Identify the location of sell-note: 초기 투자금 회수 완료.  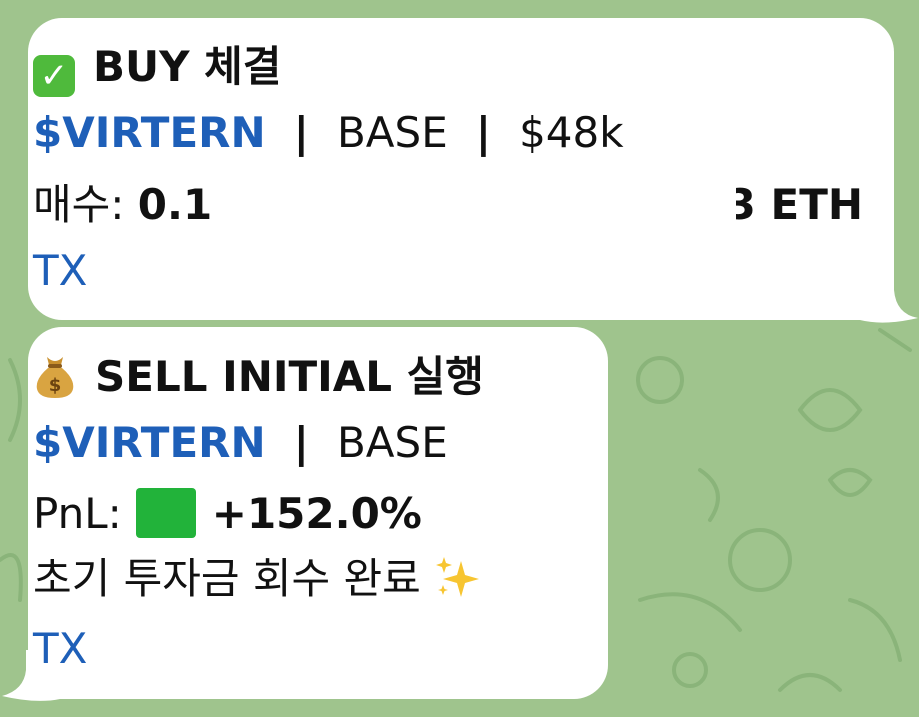
(227, 578).